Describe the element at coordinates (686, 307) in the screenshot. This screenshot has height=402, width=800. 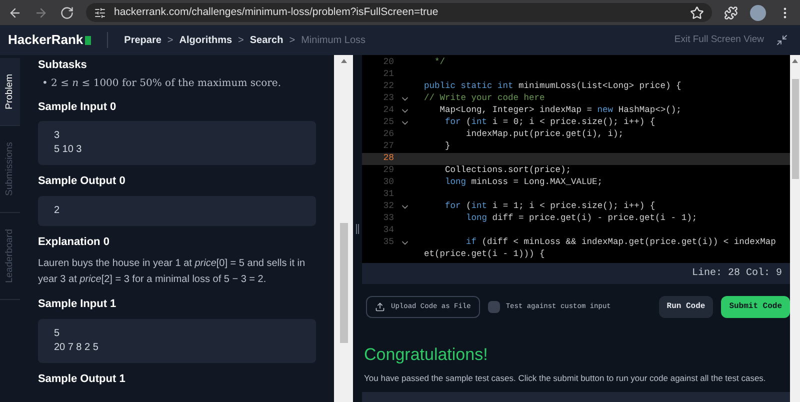
I see `run-code-button: Run Code` at that location.